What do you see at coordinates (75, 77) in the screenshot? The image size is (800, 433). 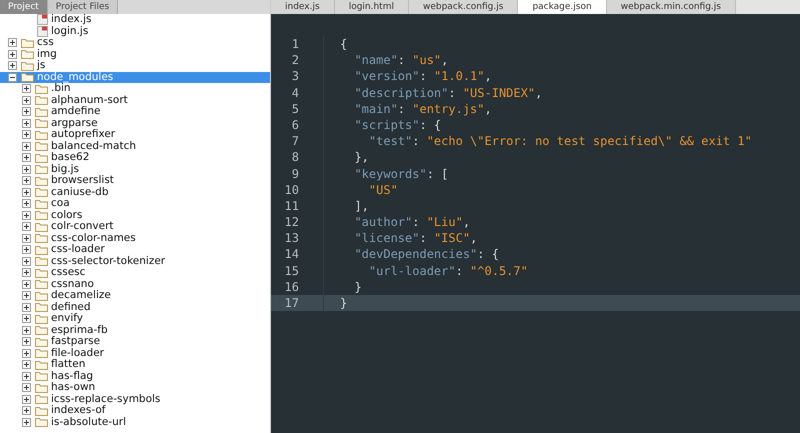 I see `tree-item-label: node_modules` at bounding box center [75, 77].